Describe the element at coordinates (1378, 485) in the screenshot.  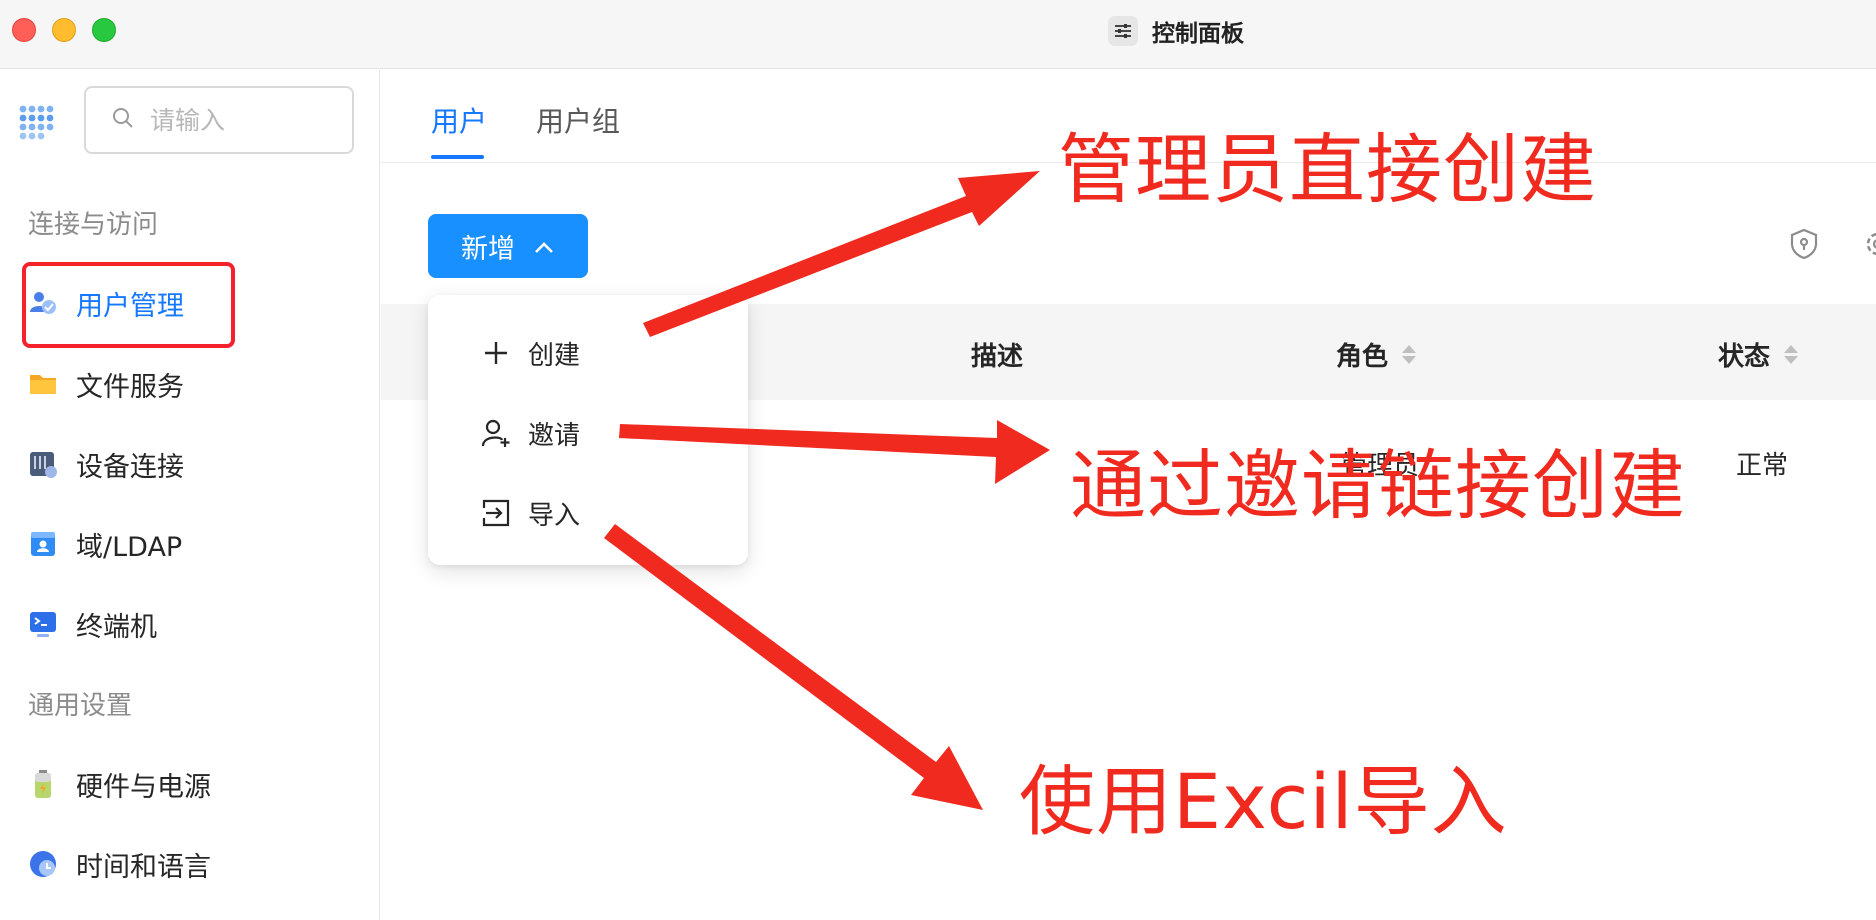
I see `annotation-invite-link-create: 通过邀请链接创建` at that location.